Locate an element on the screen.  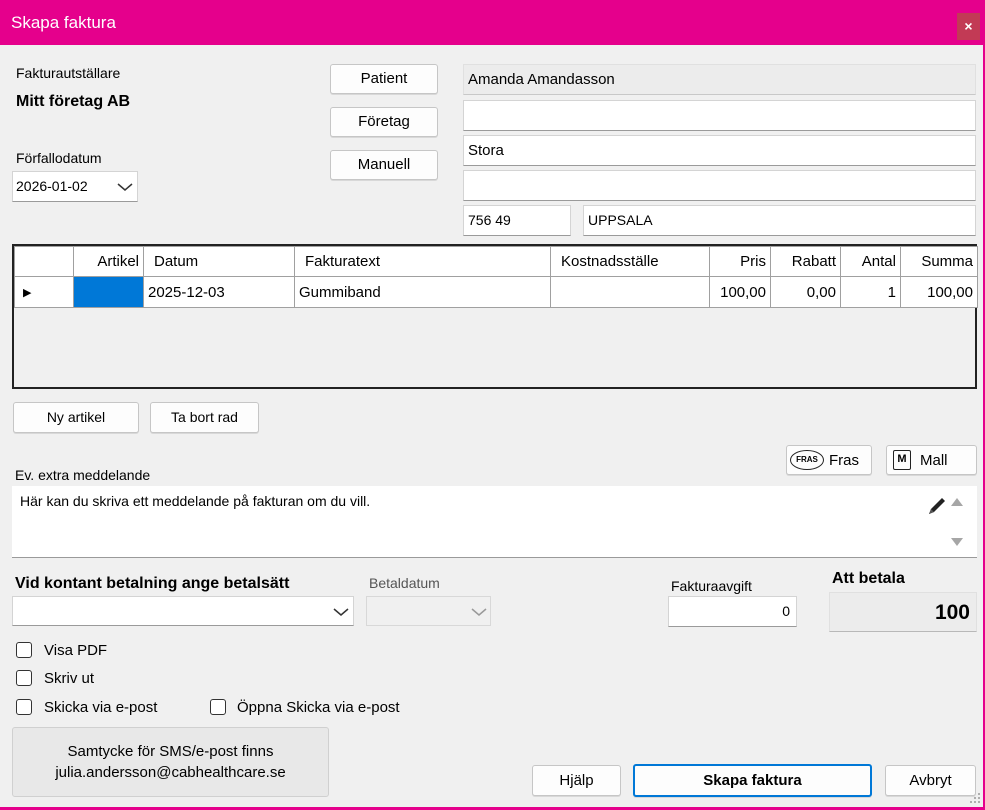
due-date-select: 2026-01-02 is located at coordinates (75, 186).